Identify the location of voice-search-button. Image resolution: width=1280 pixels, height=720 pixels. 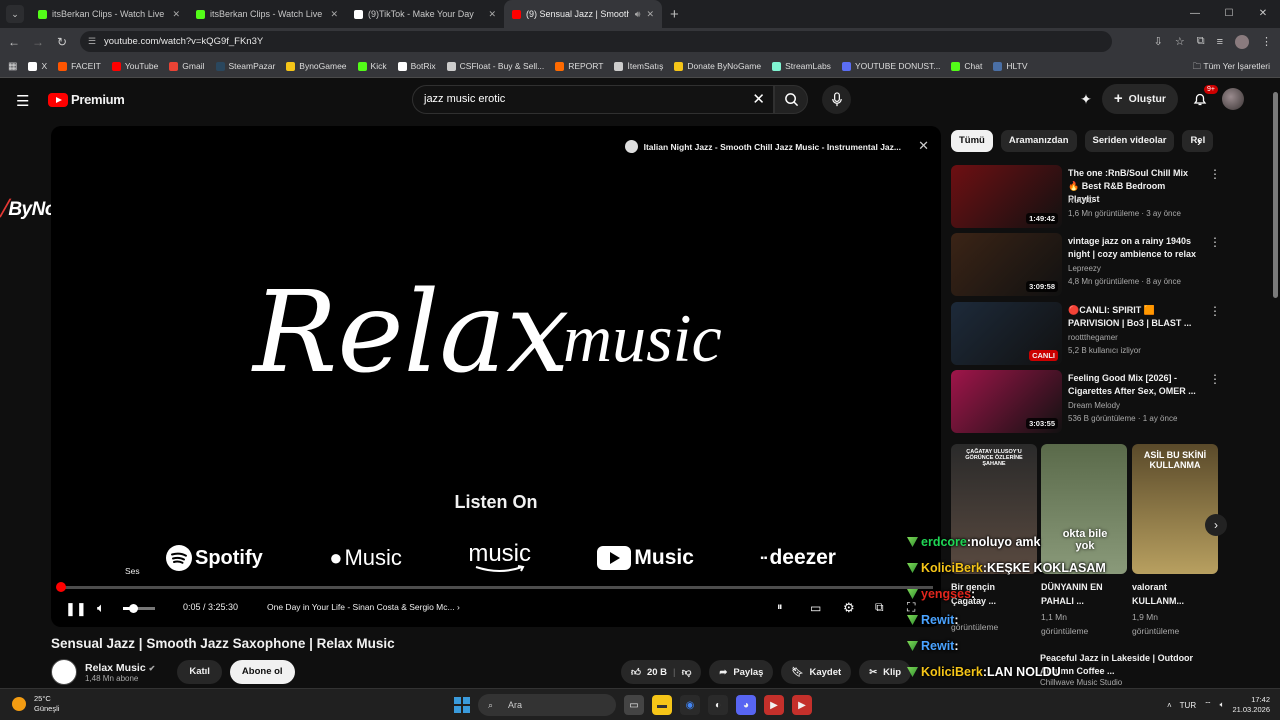
(836, 99).